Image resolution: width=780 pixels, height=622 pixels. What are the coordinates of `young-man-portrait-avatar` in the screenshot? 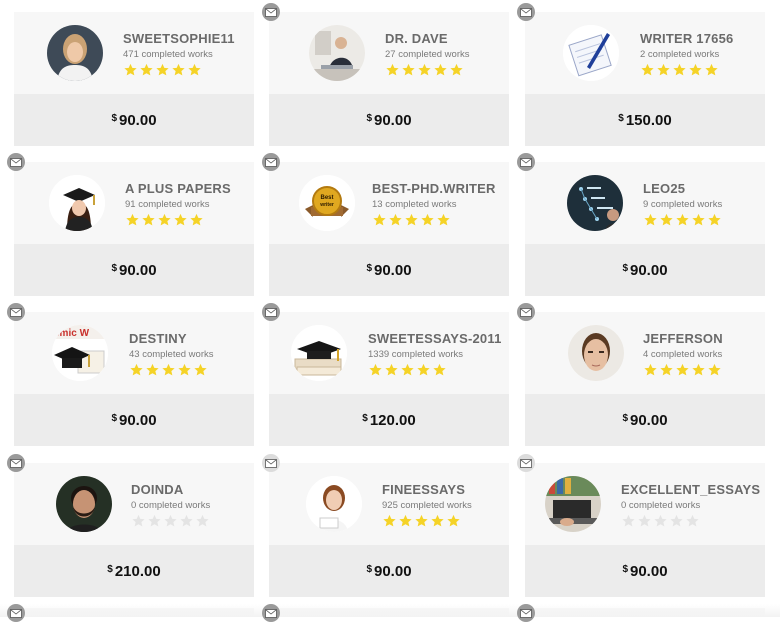 It's located at (596, 353).